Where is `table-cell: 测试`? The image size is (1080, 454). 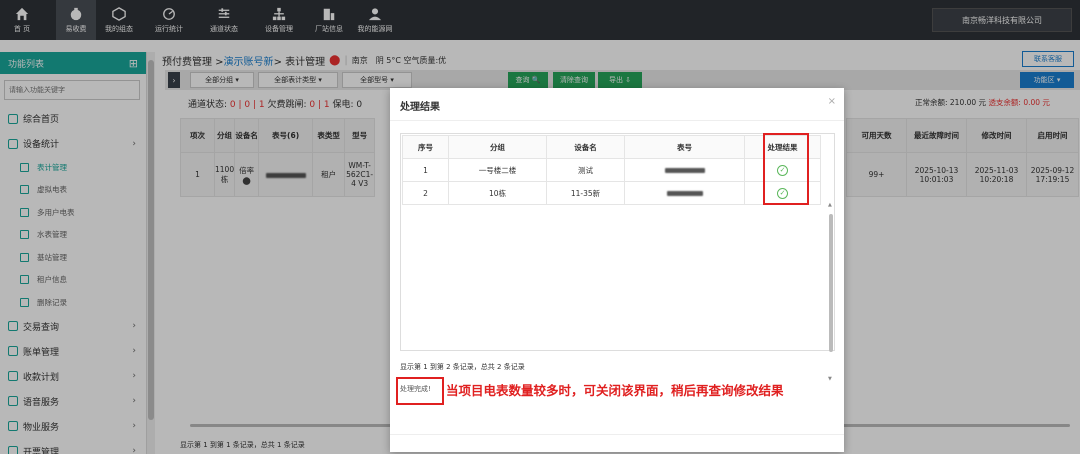 table-cell: 测试 is located at coordinates (585, 170).